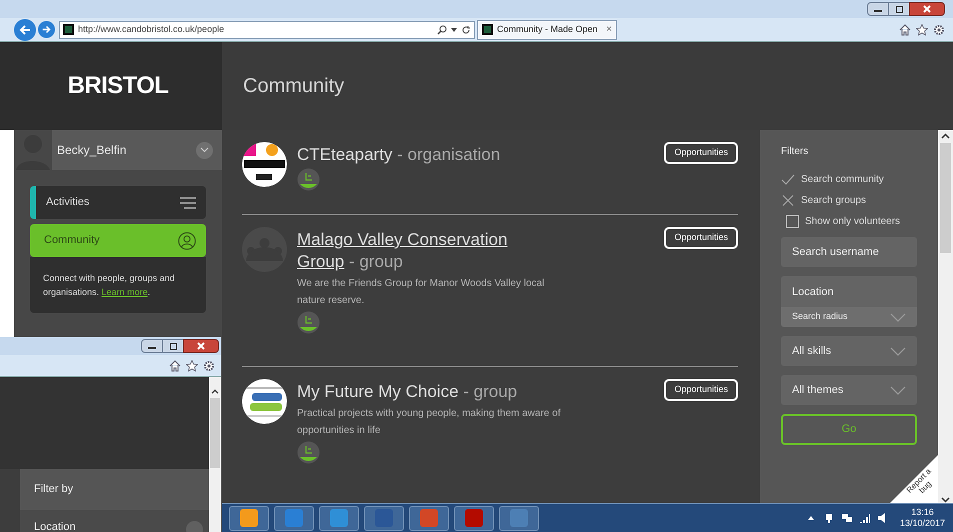 The height and width of the screenshot is (532, 953). I want to click on community-description: Connect with people, groups and organisations. Learn more., so click(109, 285).